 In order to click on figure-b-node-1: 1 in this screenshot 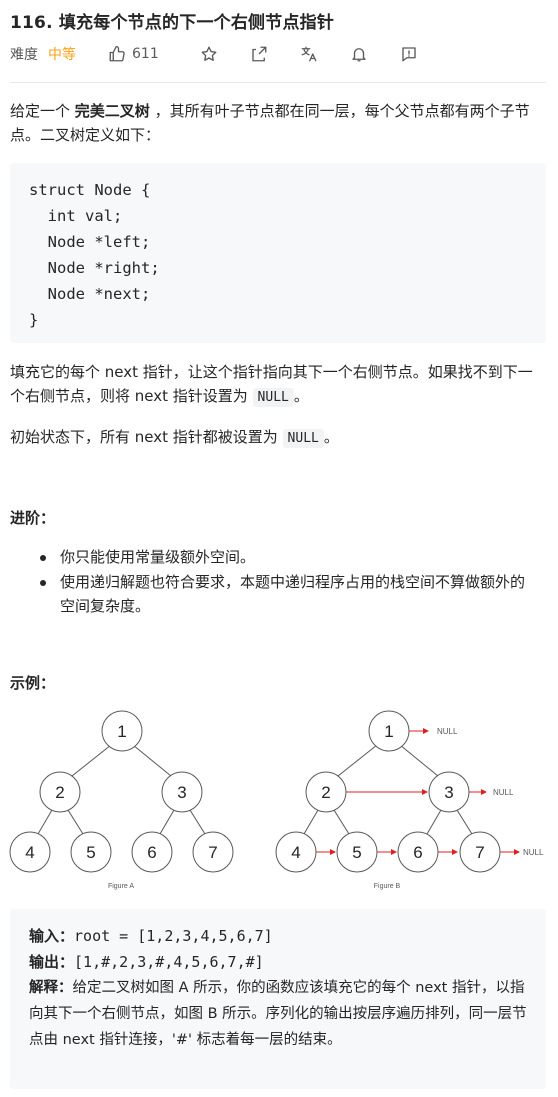, I will do `click(388, 731)`.